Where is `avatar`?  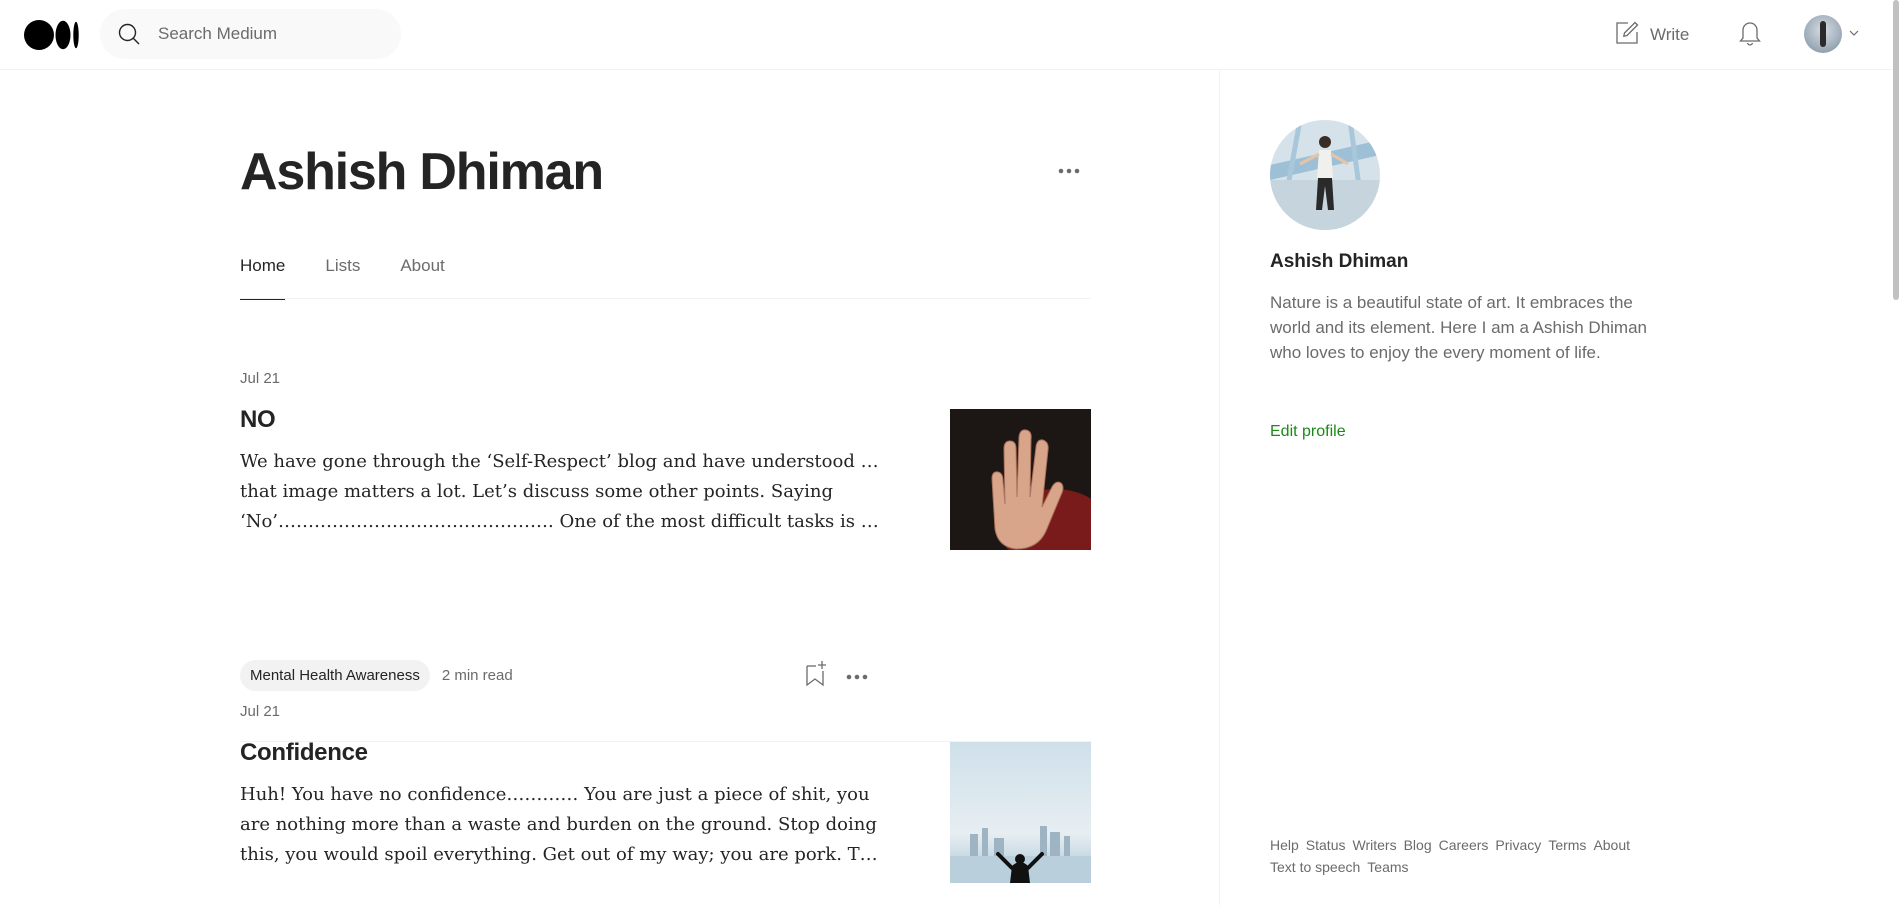
avatar is located at coordinates (1823, 34).